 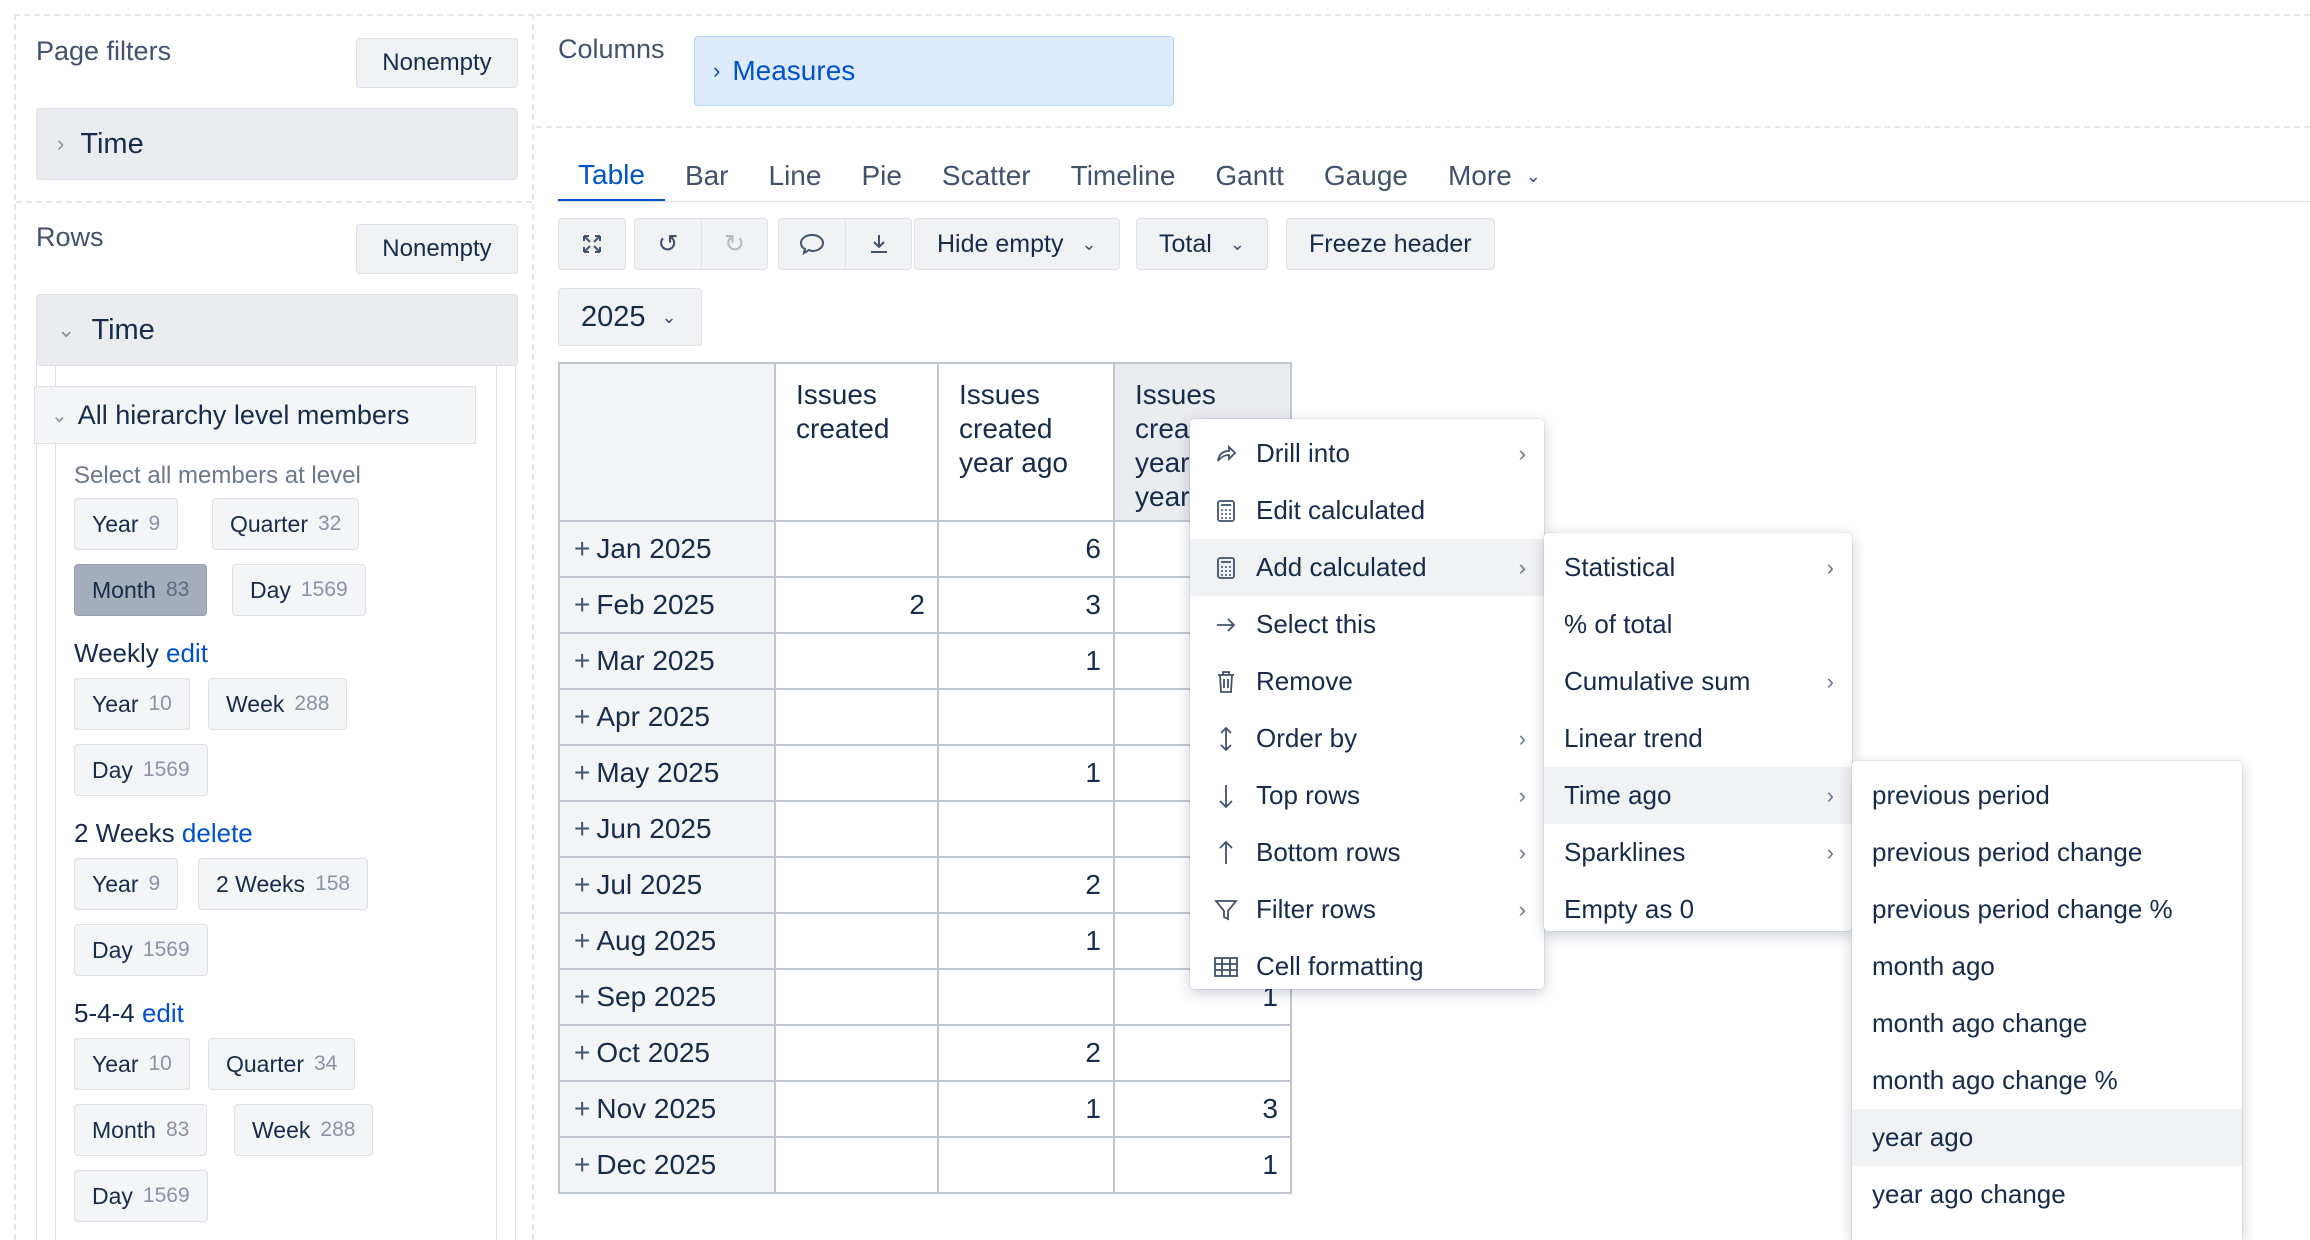 I want to click on menu-item-drill-into: Drill into ›, so click(x=1367, y=453).